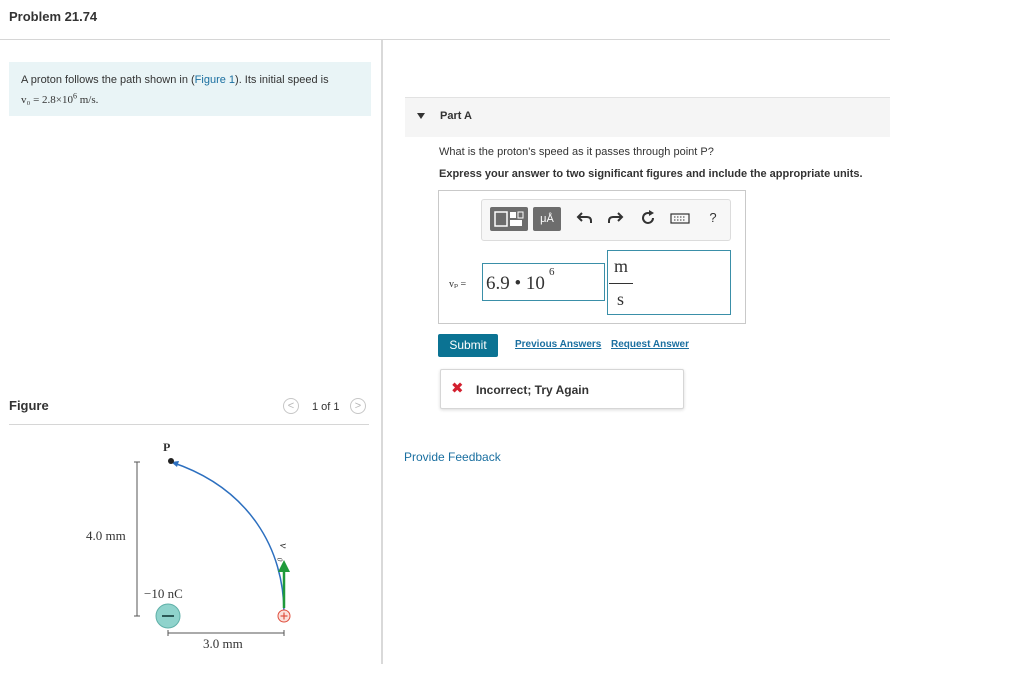  I want to click on templates-icon, so click(509, 219).